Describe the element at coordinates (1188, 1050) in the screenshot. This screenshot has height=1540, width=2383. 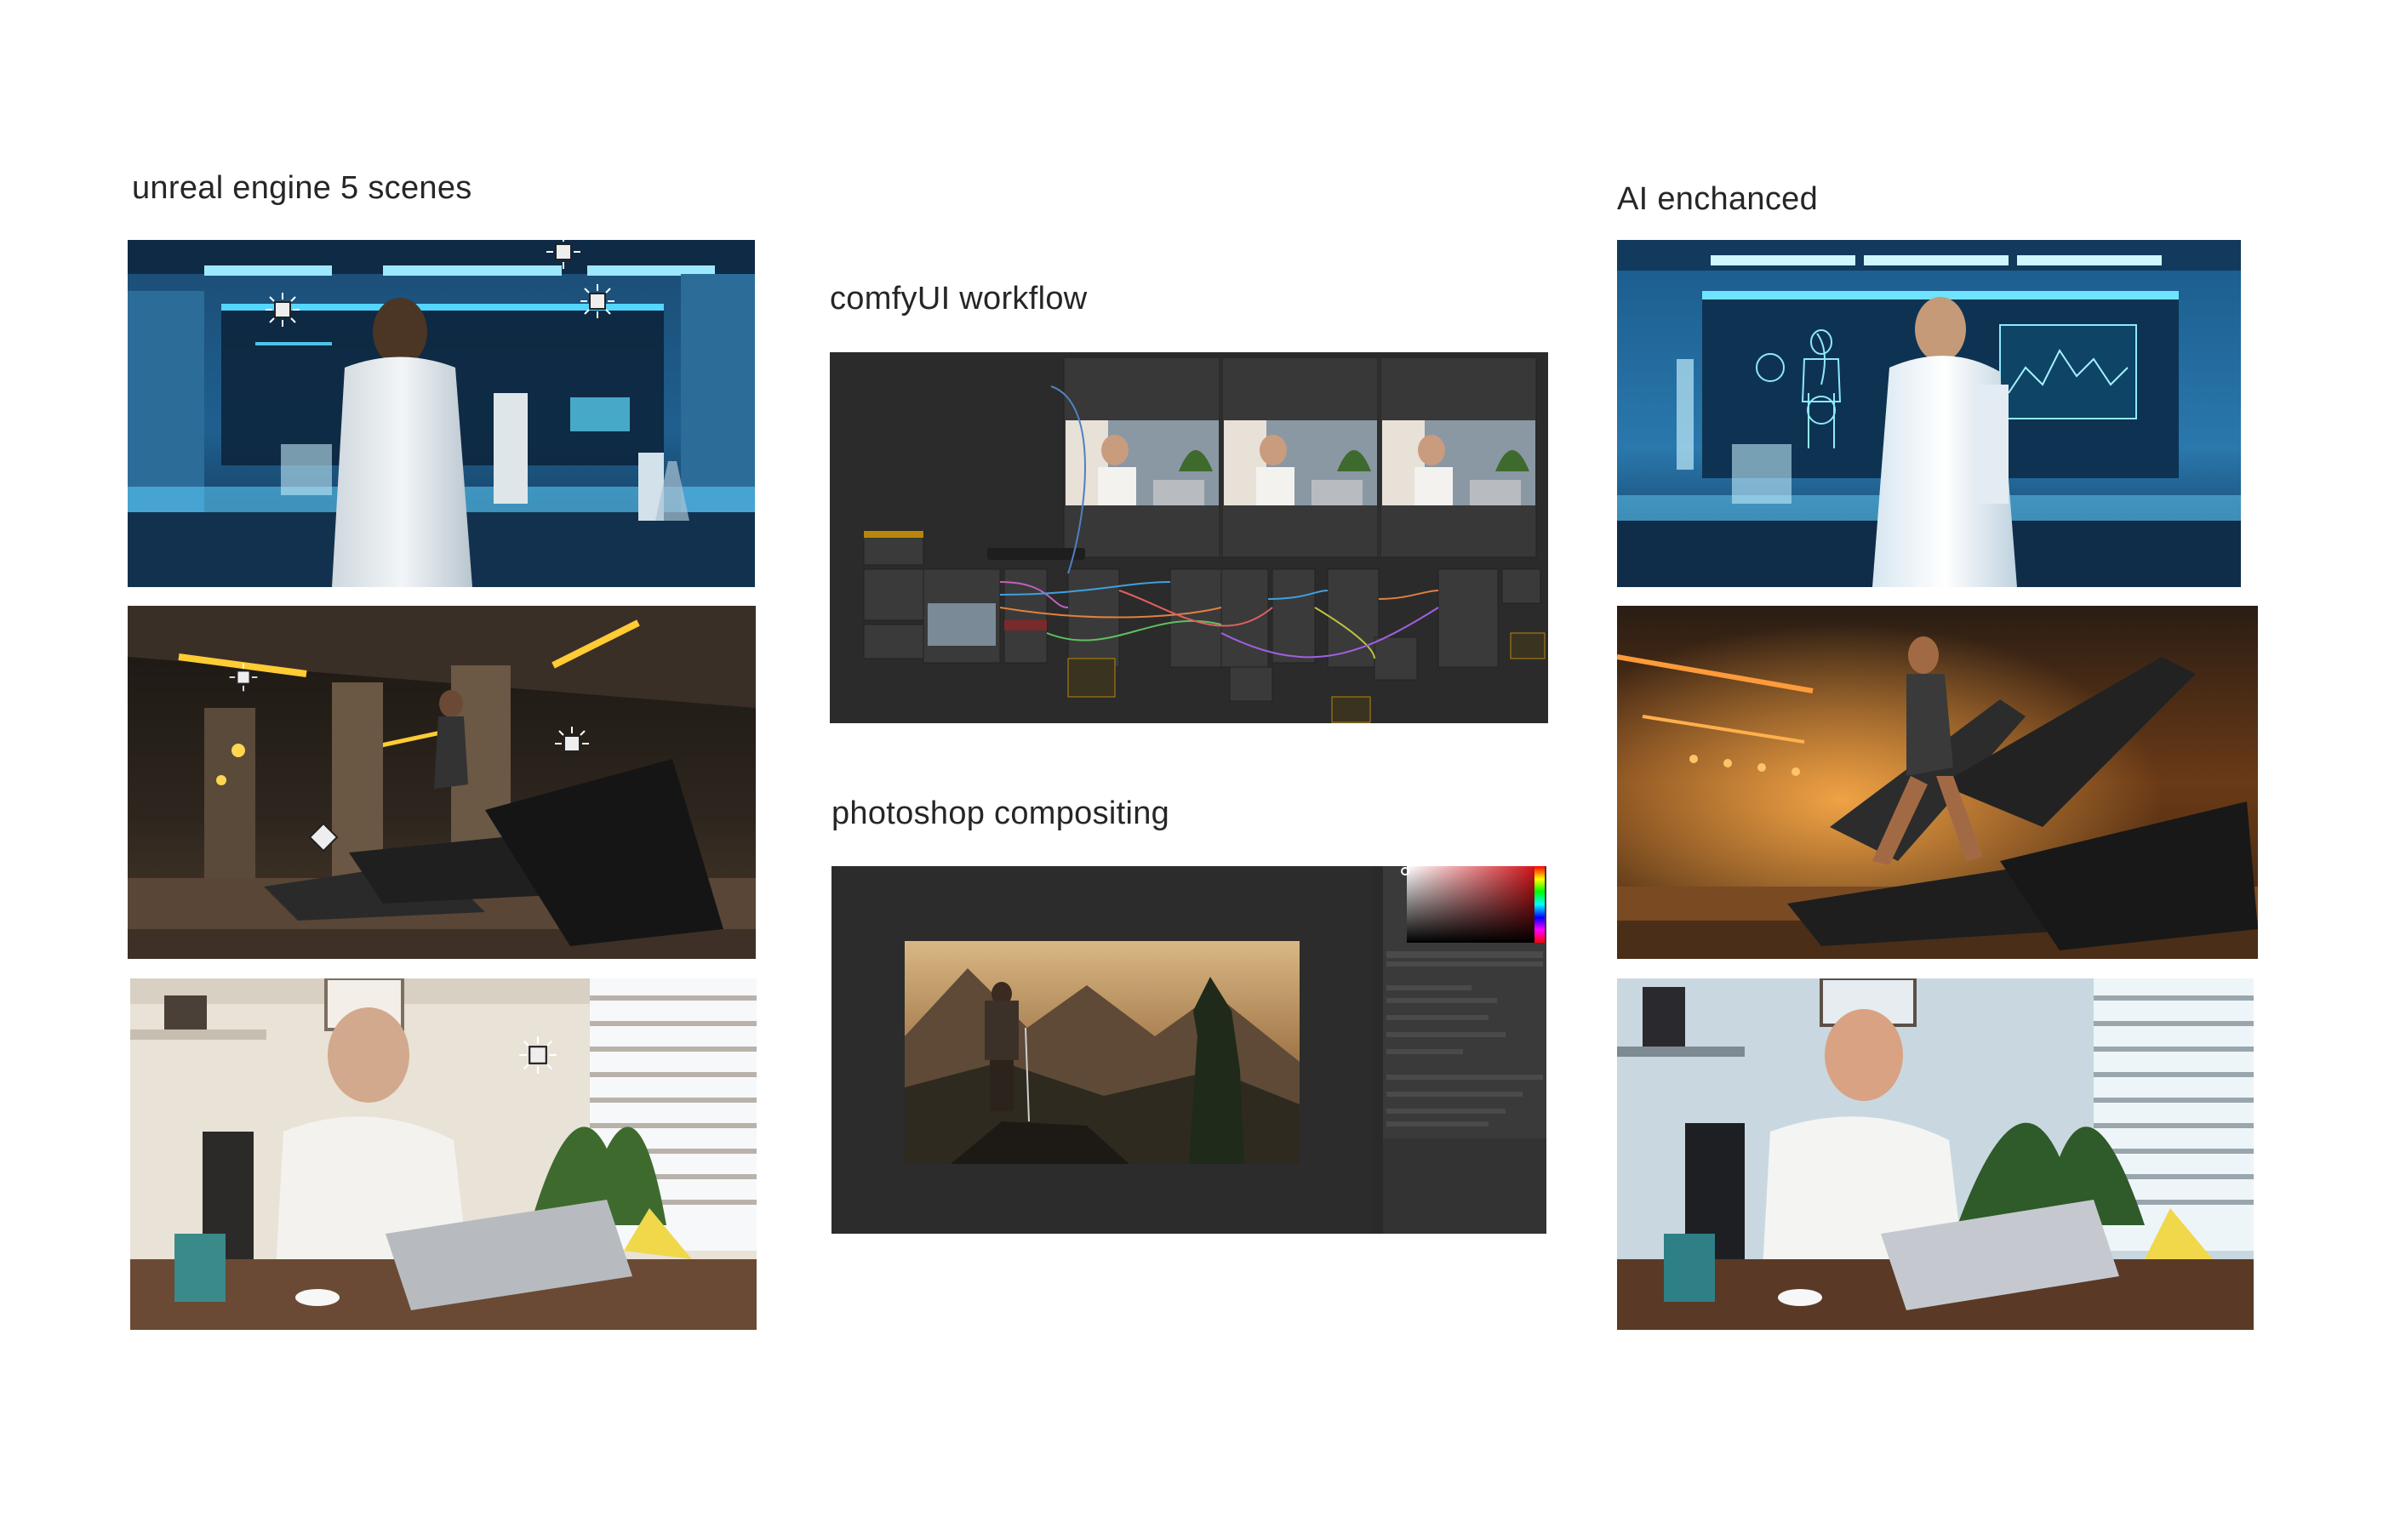
I see `photoshop-compositing-screenshot` at that location.